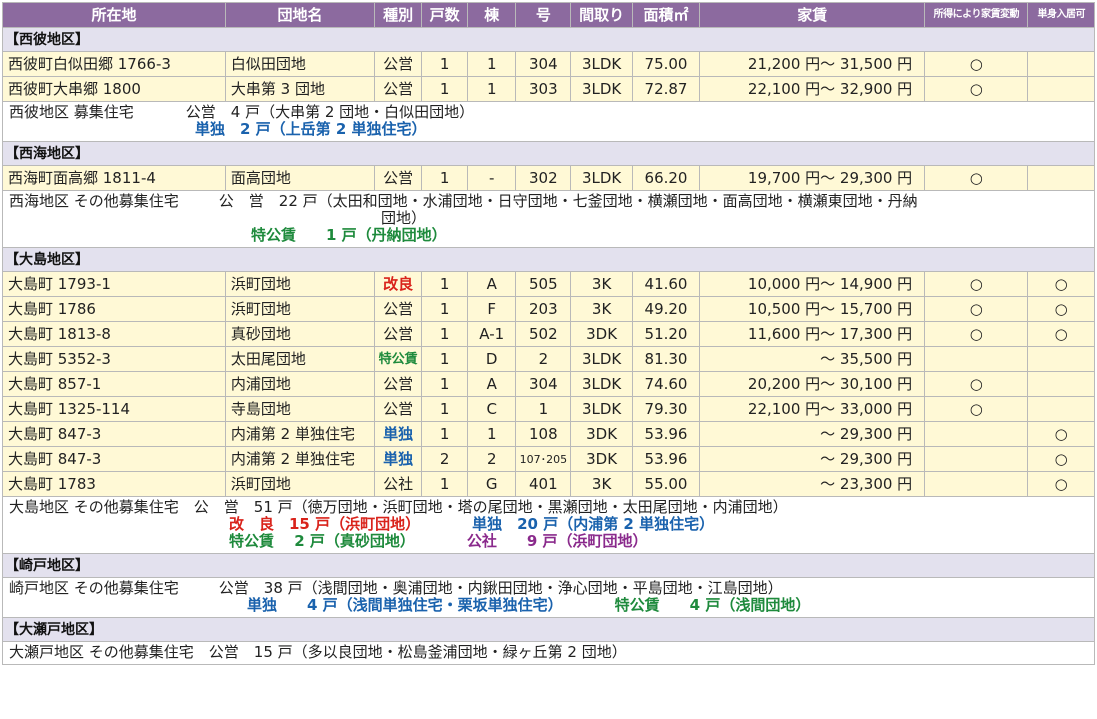  What do you see at coordinates (543, 89) in the screenshot?
I see `cell-number: 303` at bounding box center [543, 89].